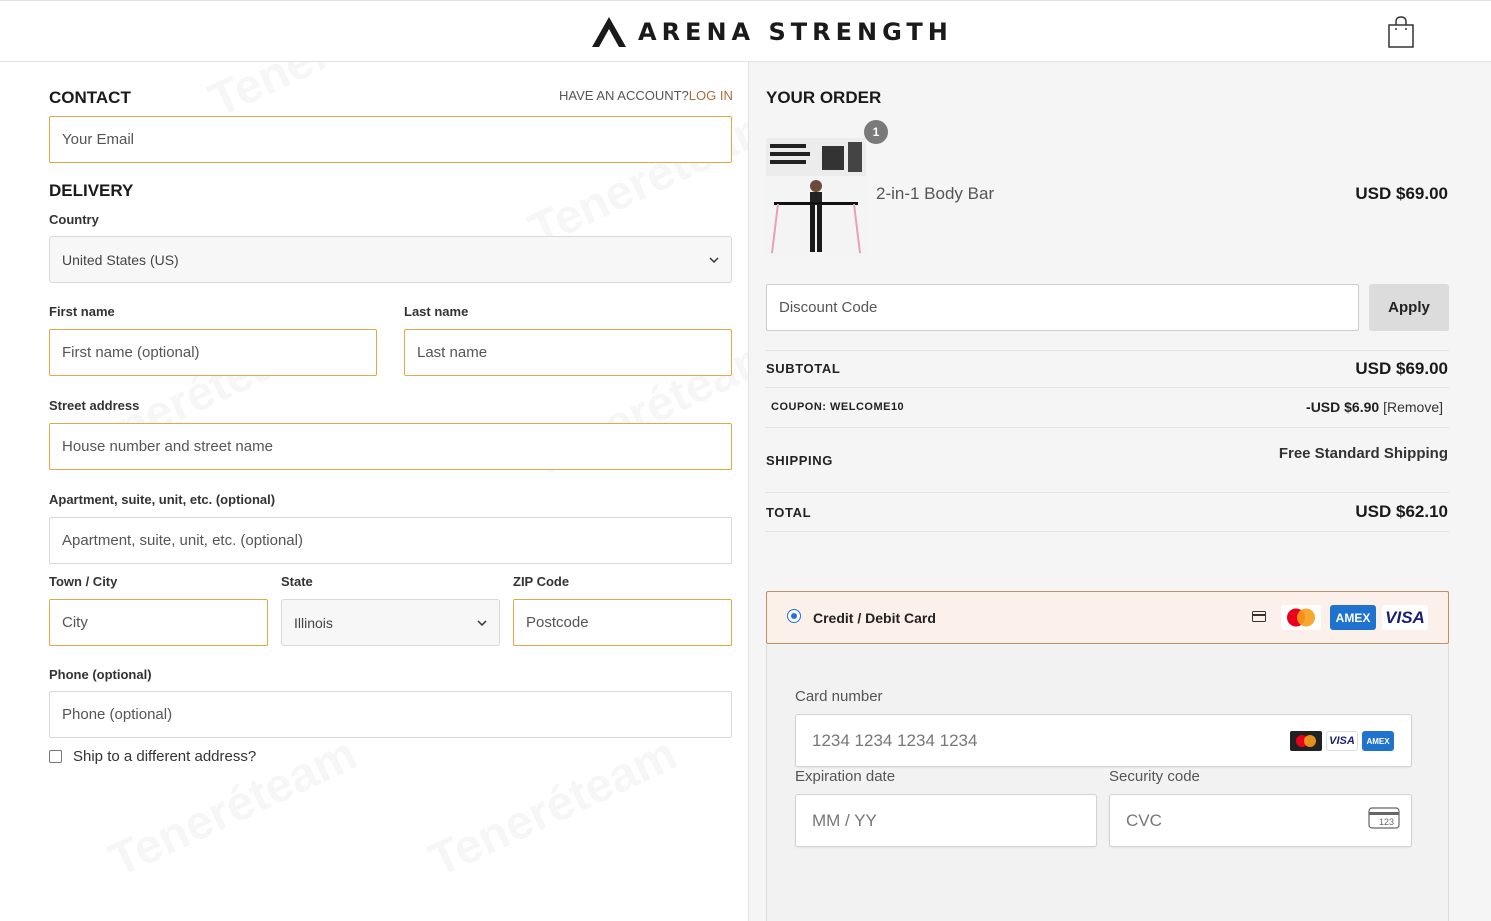 The image size is (1491, 921). I want to click on last-name-label: Last name, so click(436, 311).